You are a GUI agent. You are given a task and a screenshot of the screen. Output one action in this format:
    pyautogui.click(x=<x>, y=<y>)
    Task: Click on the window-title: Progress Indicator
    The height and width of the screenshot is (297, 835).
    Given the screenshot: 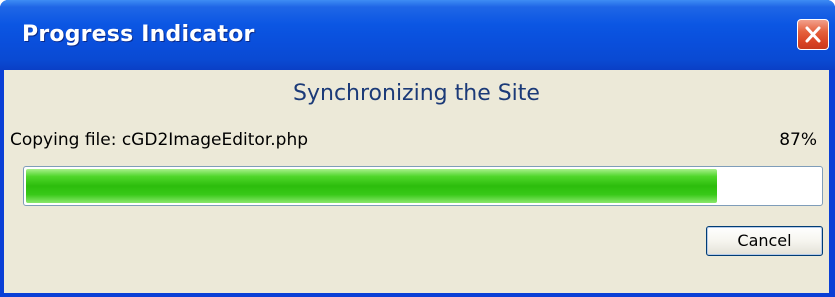 What is the action you would take?
    pyautogui.click(x=138, y=34)
    